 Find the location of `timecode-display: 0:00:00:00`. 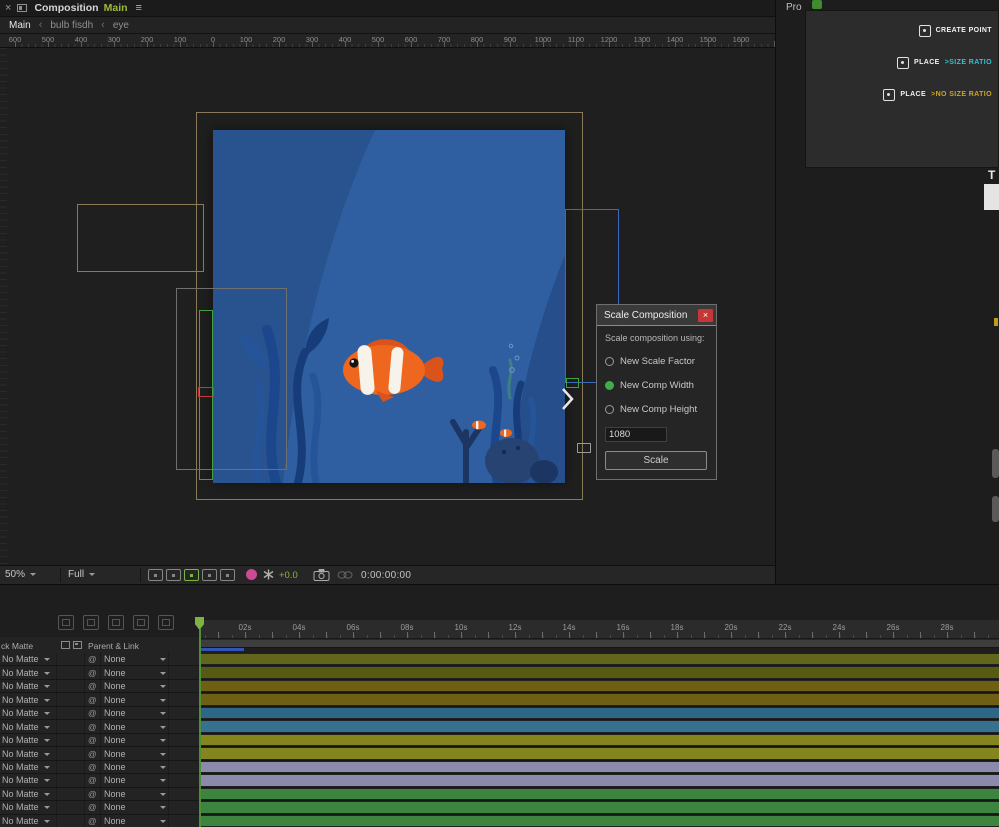

timecode-display: 0:00:00:00 is located at coordinates (386, 575).